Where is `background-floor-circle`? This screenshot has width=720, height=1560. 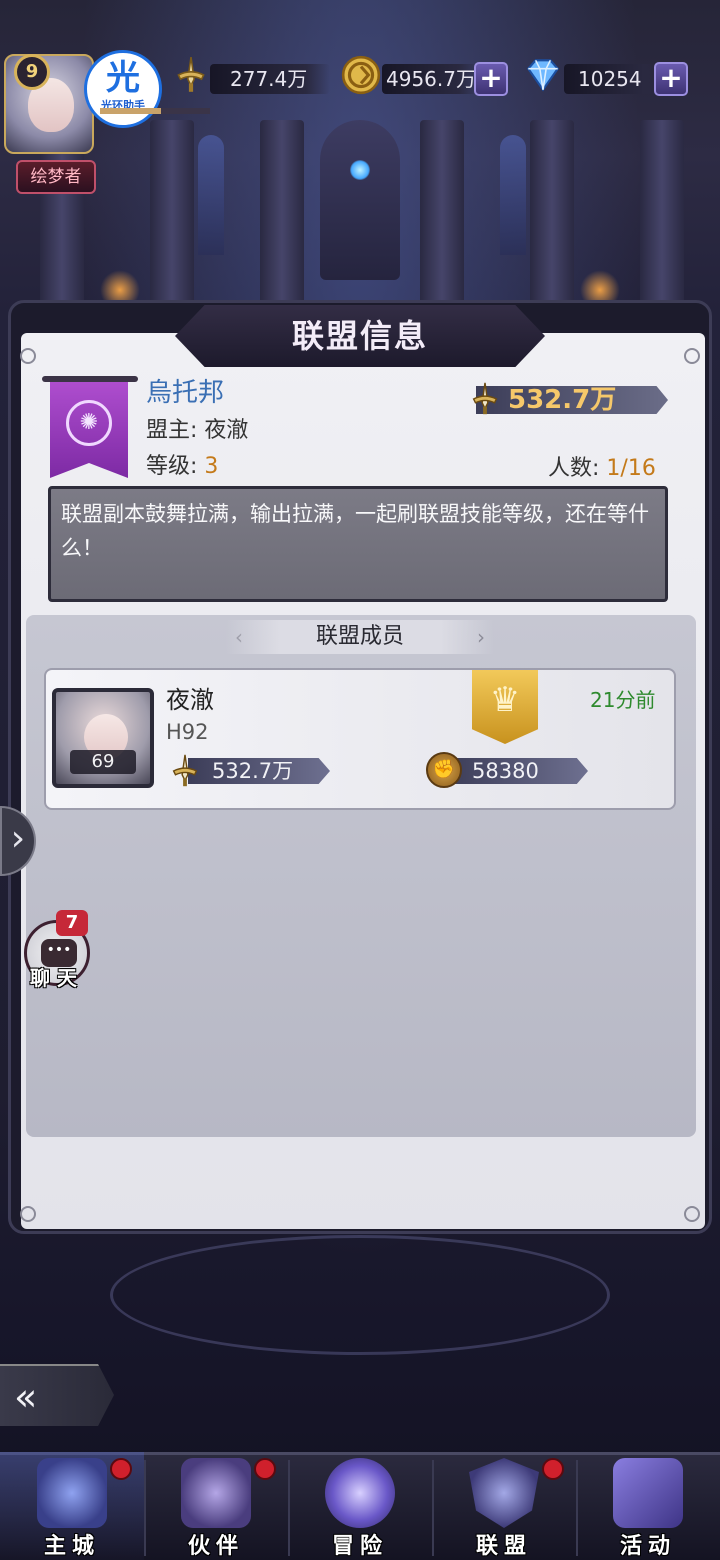
background-floor-circle is located at coordinates (360, 1295).